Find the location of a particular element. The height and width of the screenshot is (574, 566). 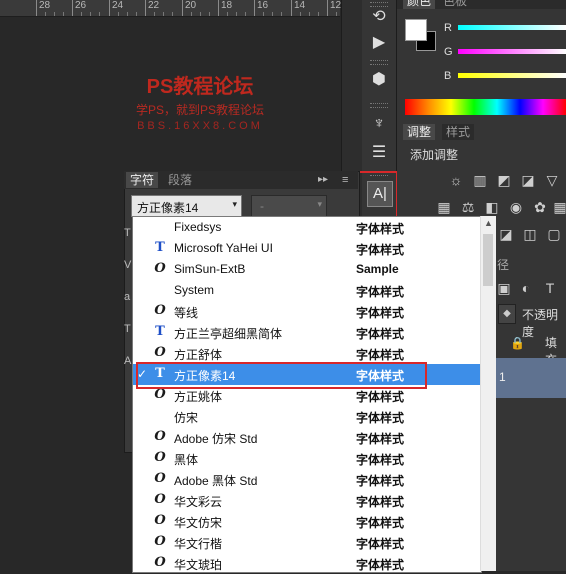

font-item: O 方正舒体 字体样式 is located at coordinates (307, 353).